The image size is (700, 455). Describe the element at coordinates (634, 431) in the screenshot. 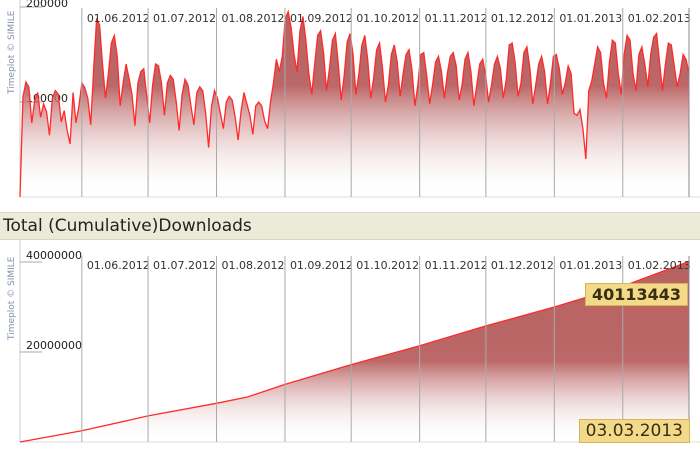

I see `hover-date-badge: 03.03.2013` at that location.